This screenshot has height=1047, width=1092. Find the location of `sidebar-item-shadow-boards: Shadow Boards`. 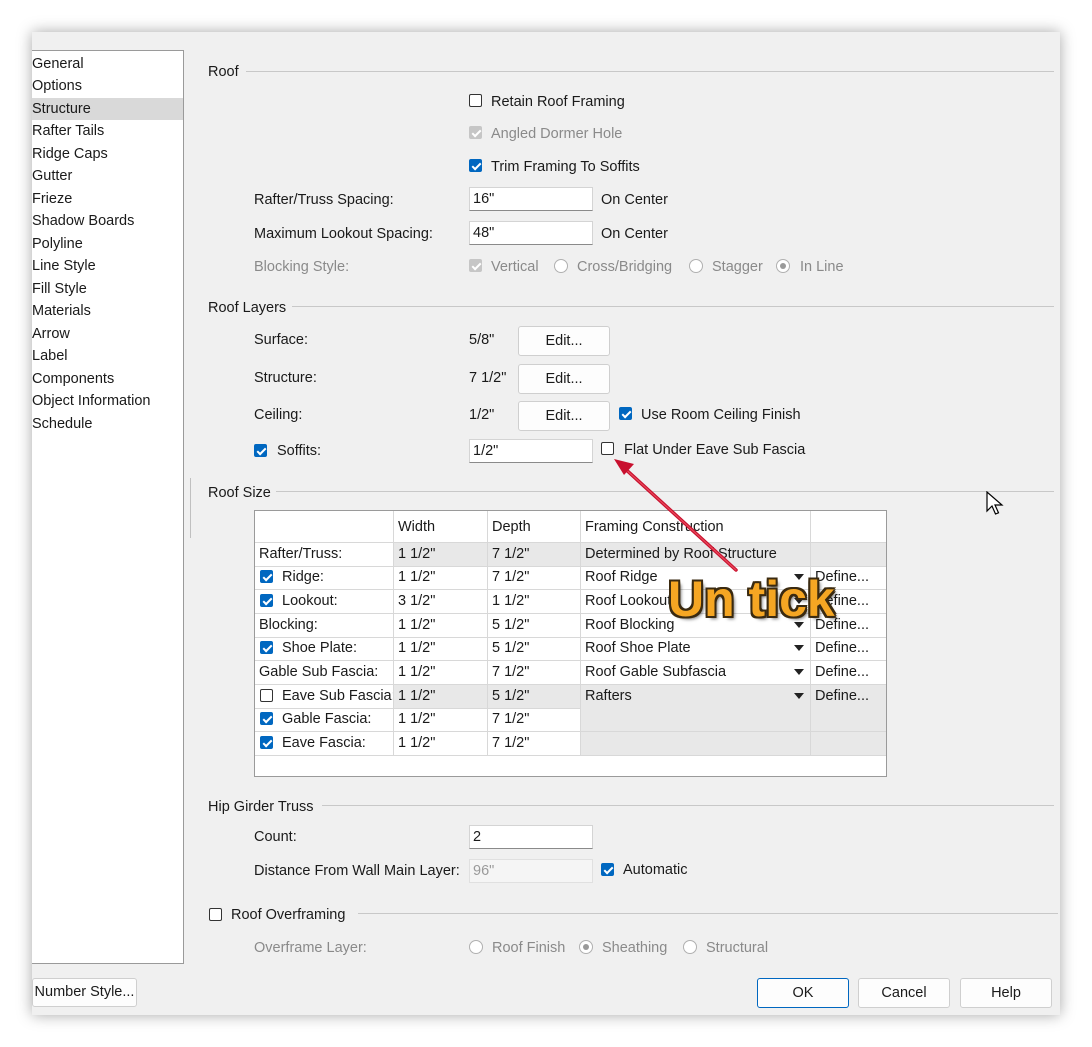

sidebar-item-shadow-boards: Shadow Boards is located at coordinates (107, 221).